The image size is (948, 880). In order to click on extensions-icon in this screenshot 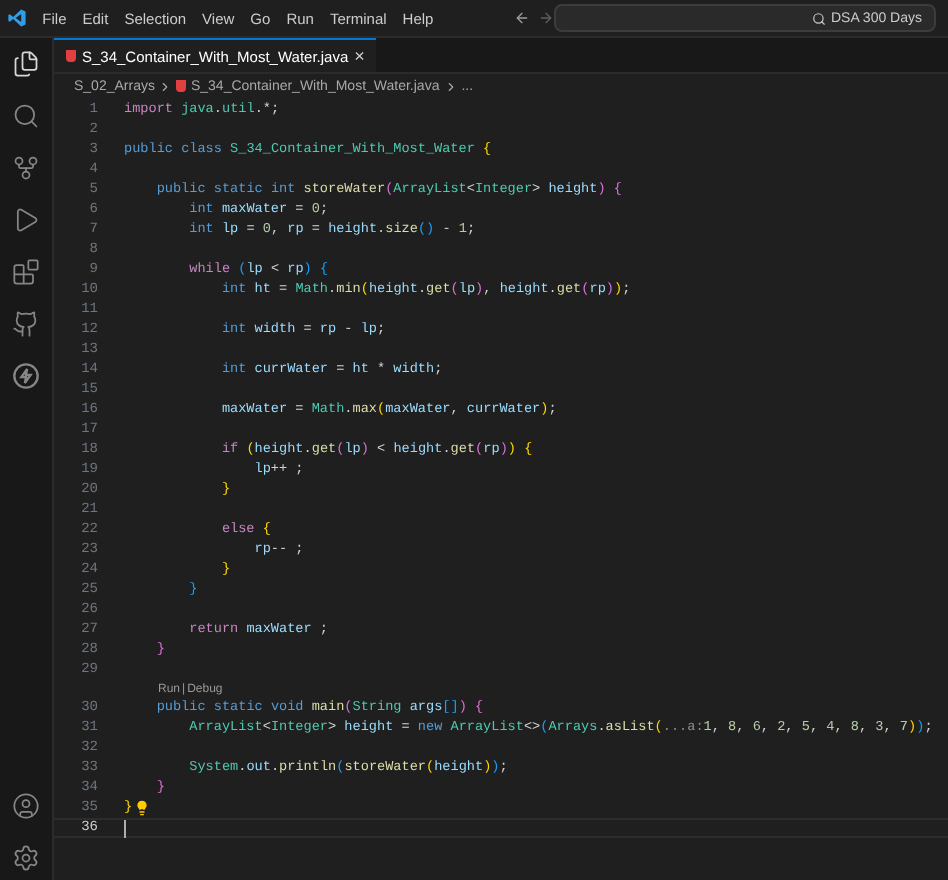, I will do `click(26, 272)`.